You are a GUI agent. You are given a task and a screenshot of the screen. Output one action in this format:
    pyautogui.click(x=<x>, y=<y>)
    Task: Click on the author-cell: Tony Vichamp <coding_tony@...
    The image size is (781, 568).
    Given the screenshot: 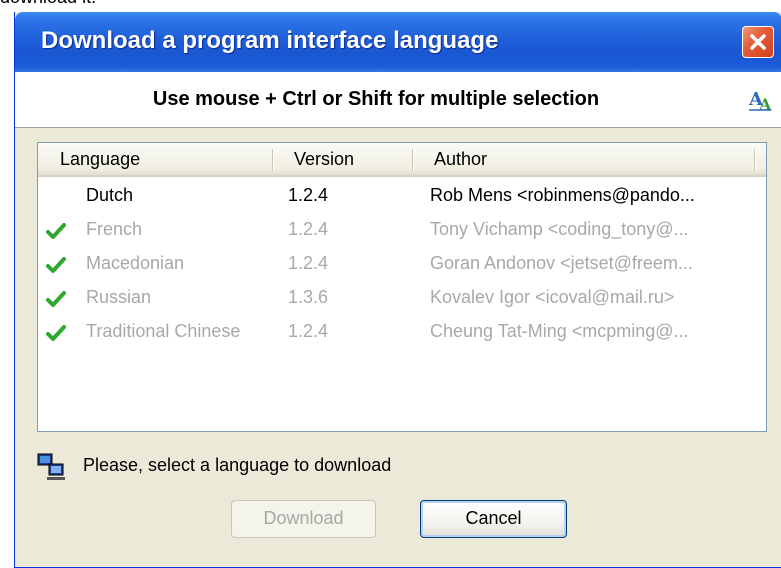 What is the action you would take?
    pyautogui.click(x=559, y=229)
    